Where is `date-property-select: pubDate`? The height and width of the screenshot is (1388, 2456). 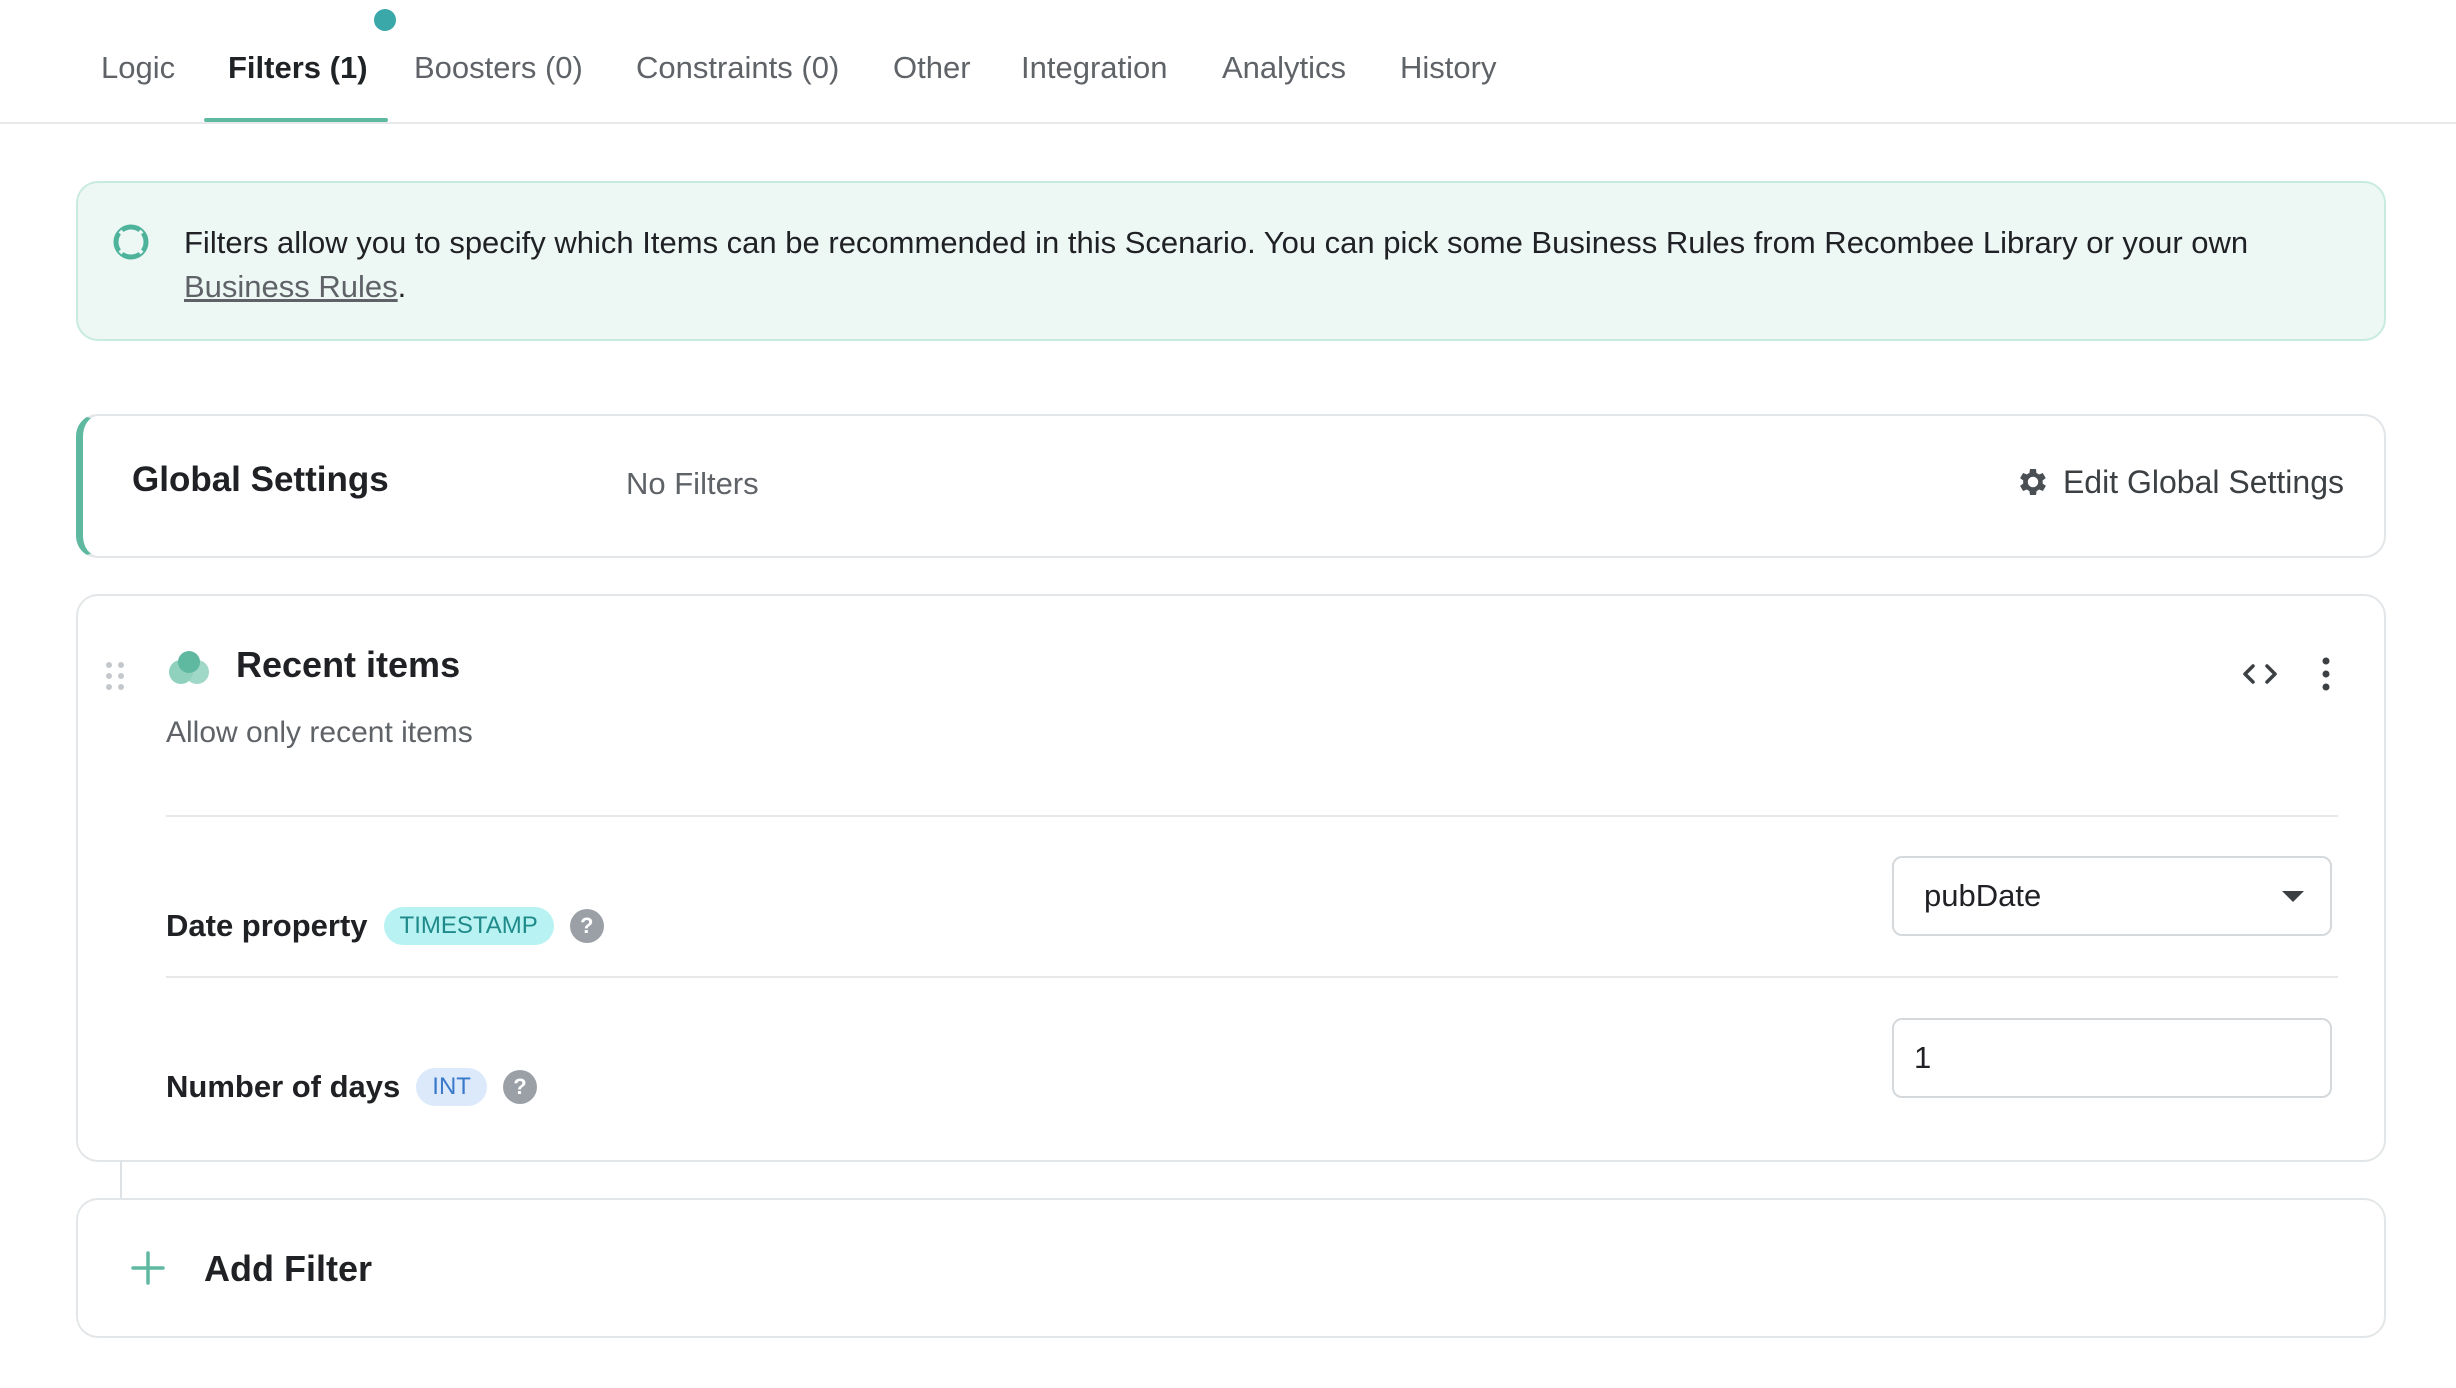 date-property-select: pubDate is located at coordinates (2112, 896).